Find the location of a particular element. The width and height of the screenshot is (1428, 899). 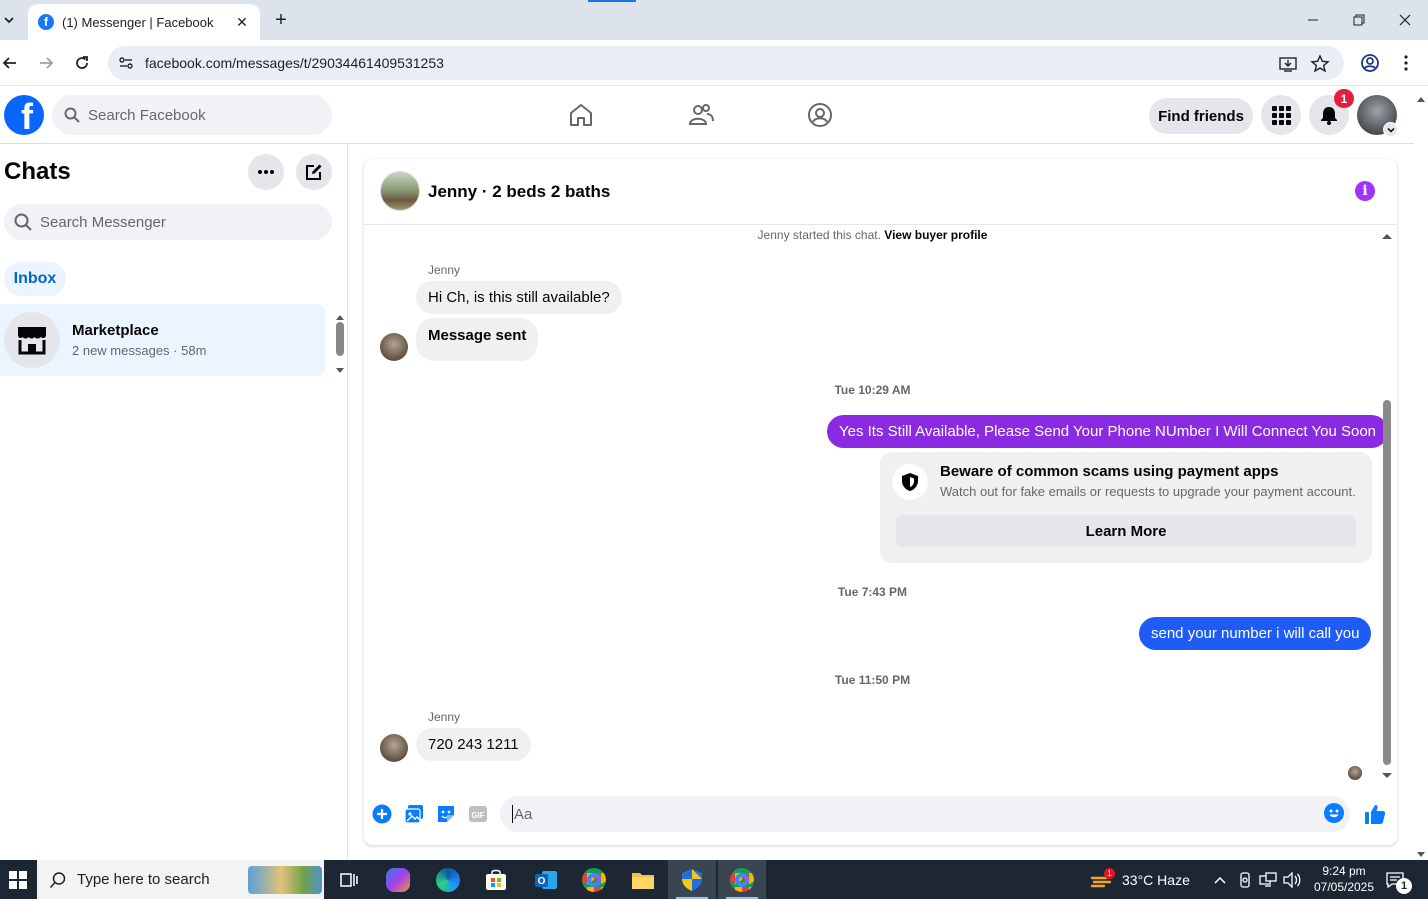

show-hidden-icons-chevron-icon is located at coordinates (1220, 880).